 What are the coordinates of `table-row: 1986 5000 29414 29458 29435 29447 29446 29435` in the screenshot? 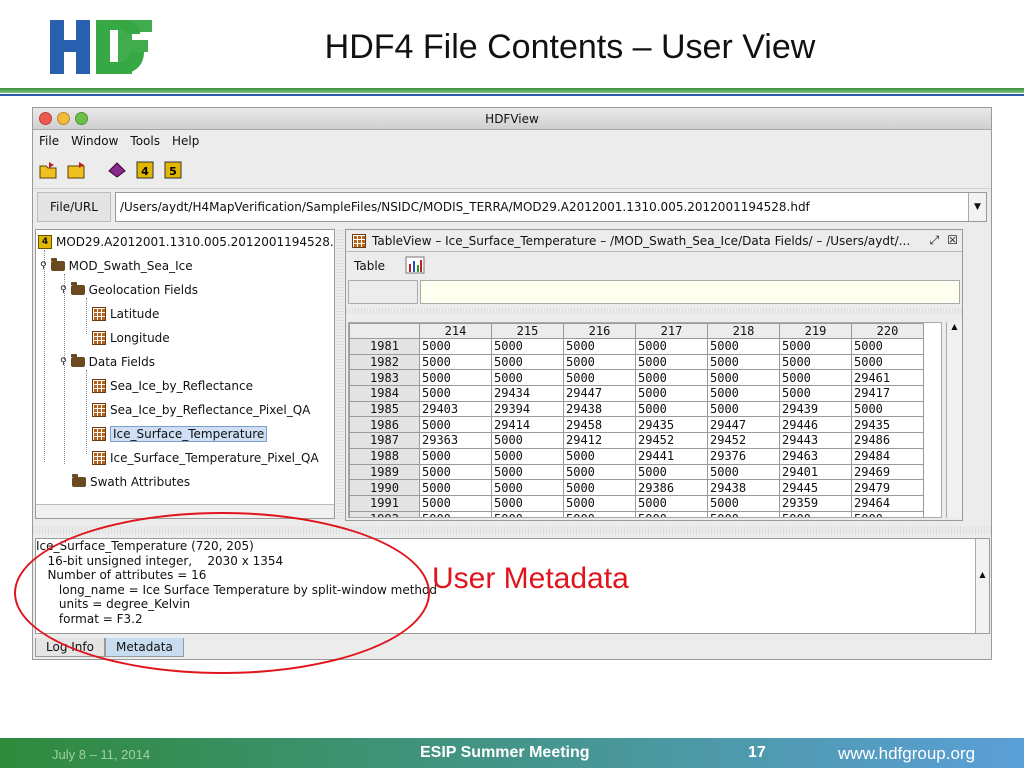 It's located at (636, 425).